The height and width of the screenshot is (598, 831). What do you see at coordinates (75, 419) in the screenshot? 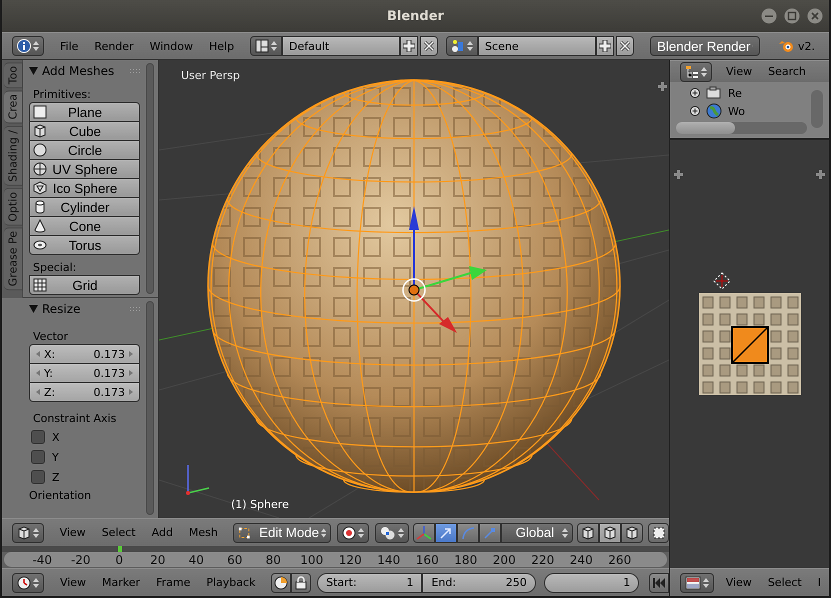
I see `constraint-label: Constraint Axis` at bounding box center [75, 419].